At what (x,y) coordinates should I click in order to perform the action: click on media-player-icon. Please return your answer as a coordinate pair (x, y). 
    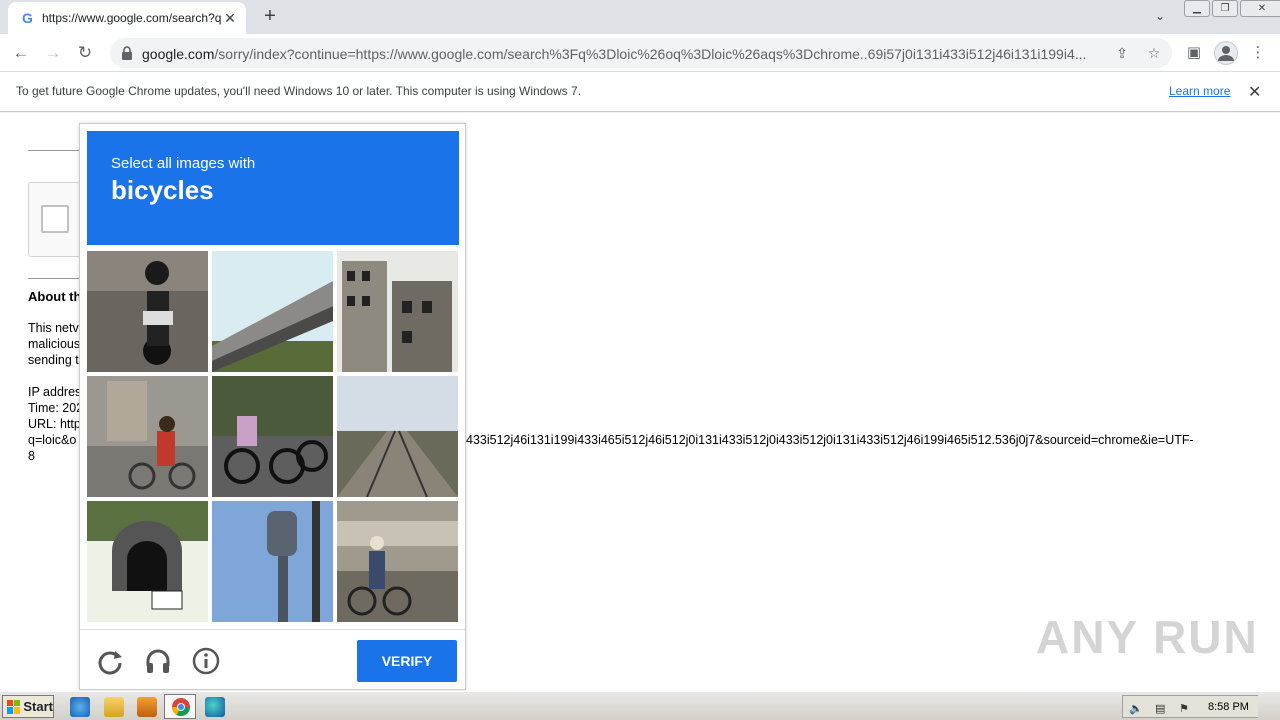
    Looking at the image, I should click on (147, 707).